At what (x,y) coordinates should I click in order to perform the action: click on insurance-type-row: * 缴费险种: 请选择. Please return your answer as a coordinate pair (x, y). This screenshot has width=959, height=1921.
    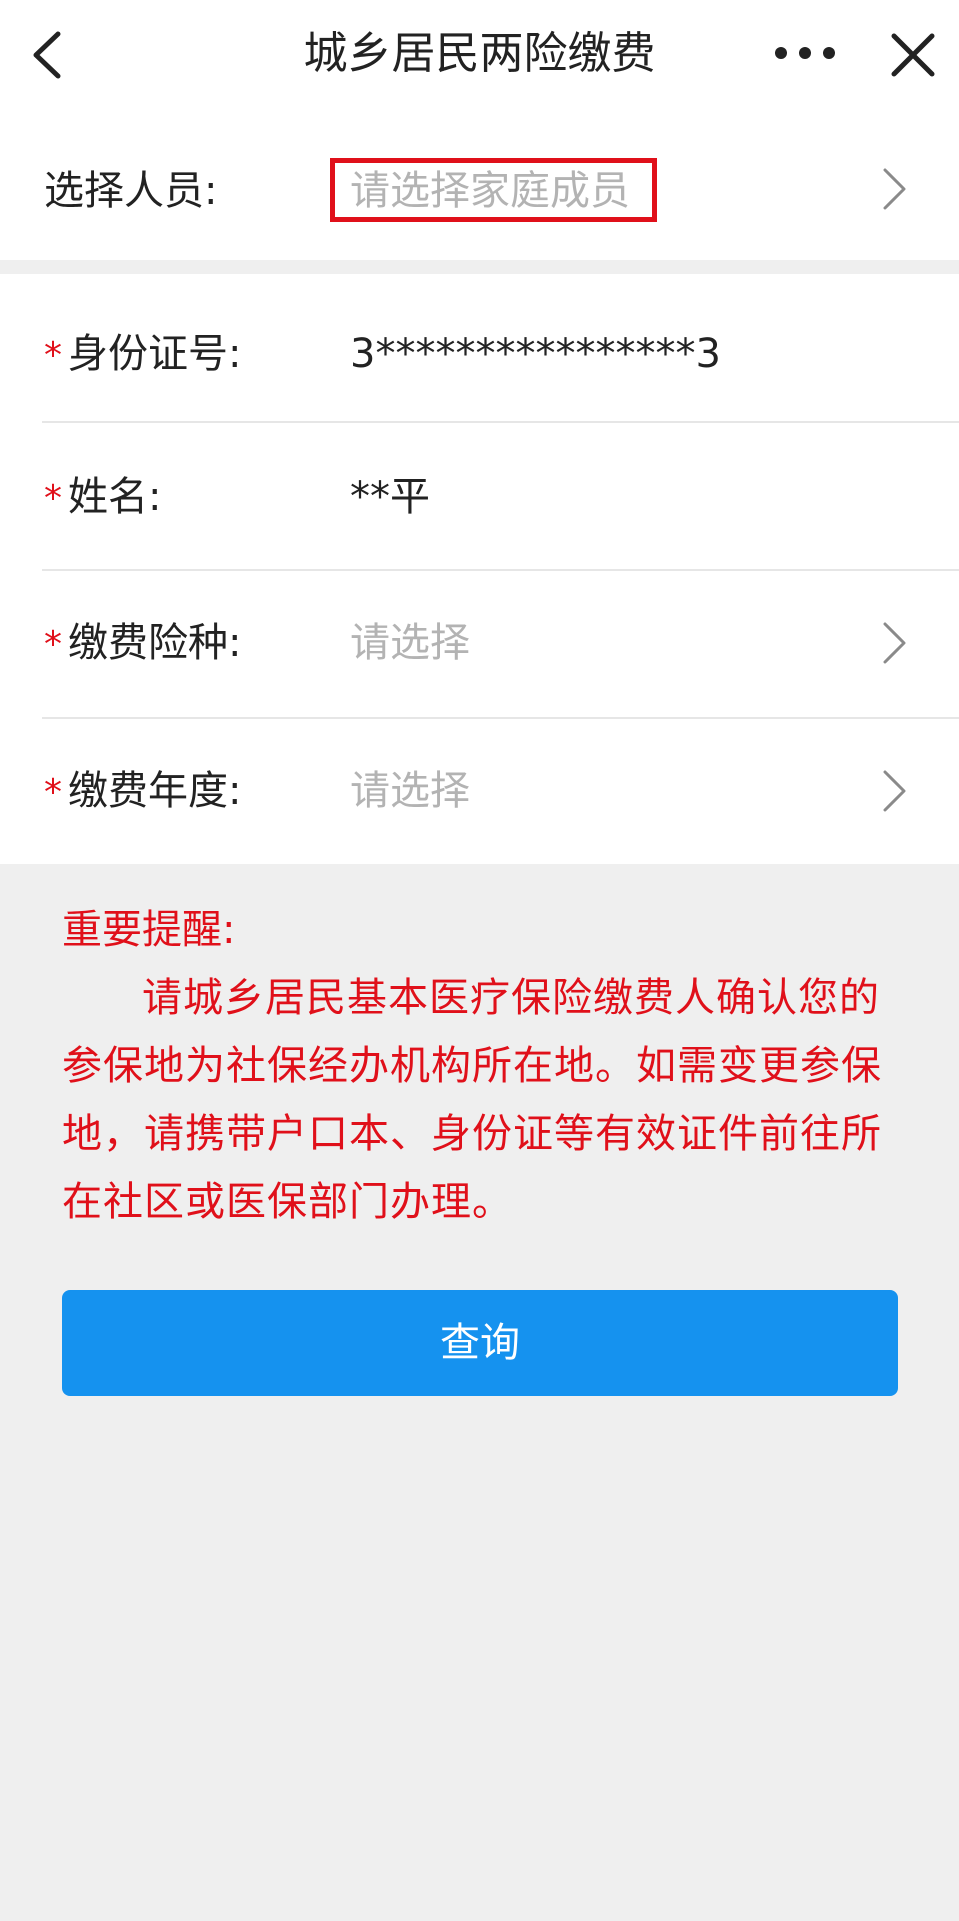
    Looking at the image, I should click on (479, 644).